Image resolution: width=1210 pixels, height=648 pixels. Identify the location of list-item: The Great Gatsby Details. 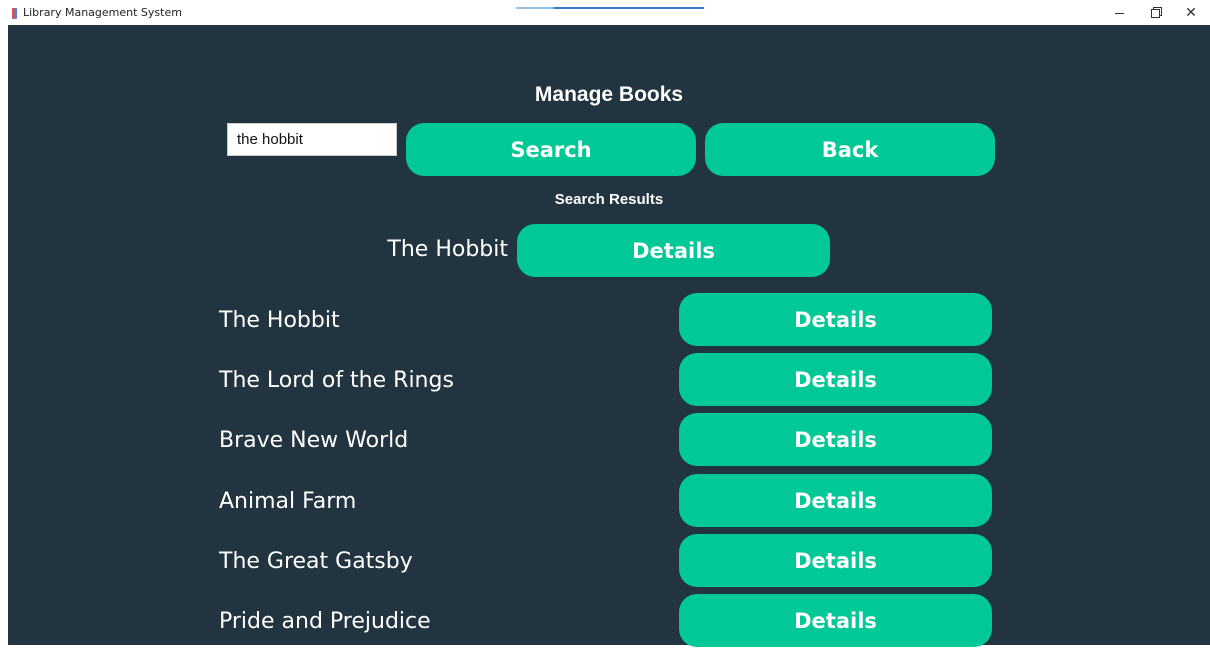
(609, 561).